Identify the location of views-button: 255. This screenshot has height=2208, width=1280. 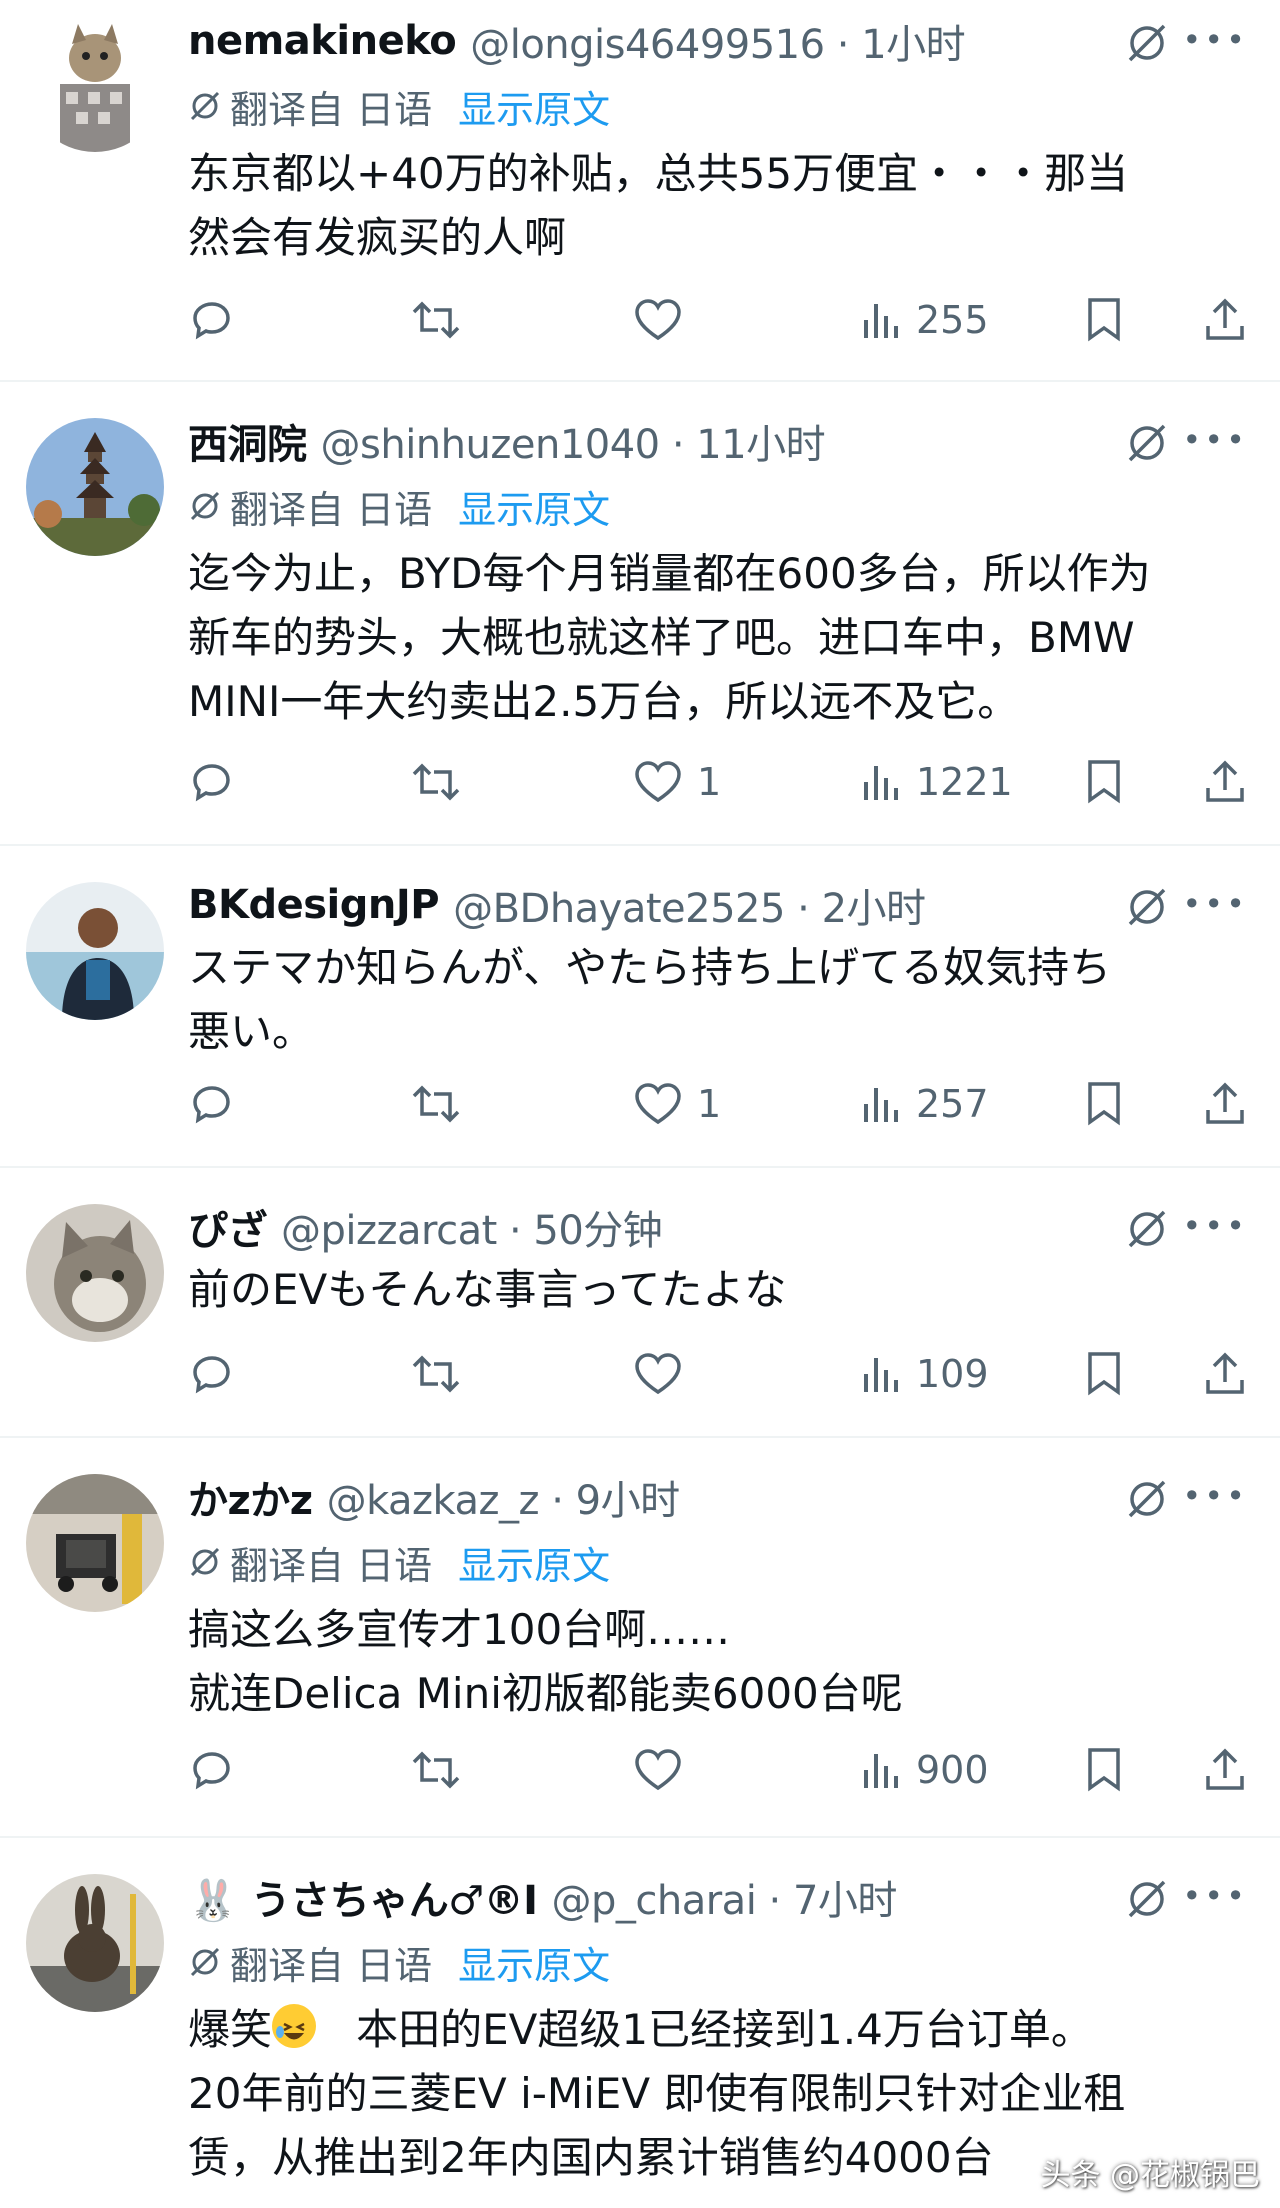
(924, 320).